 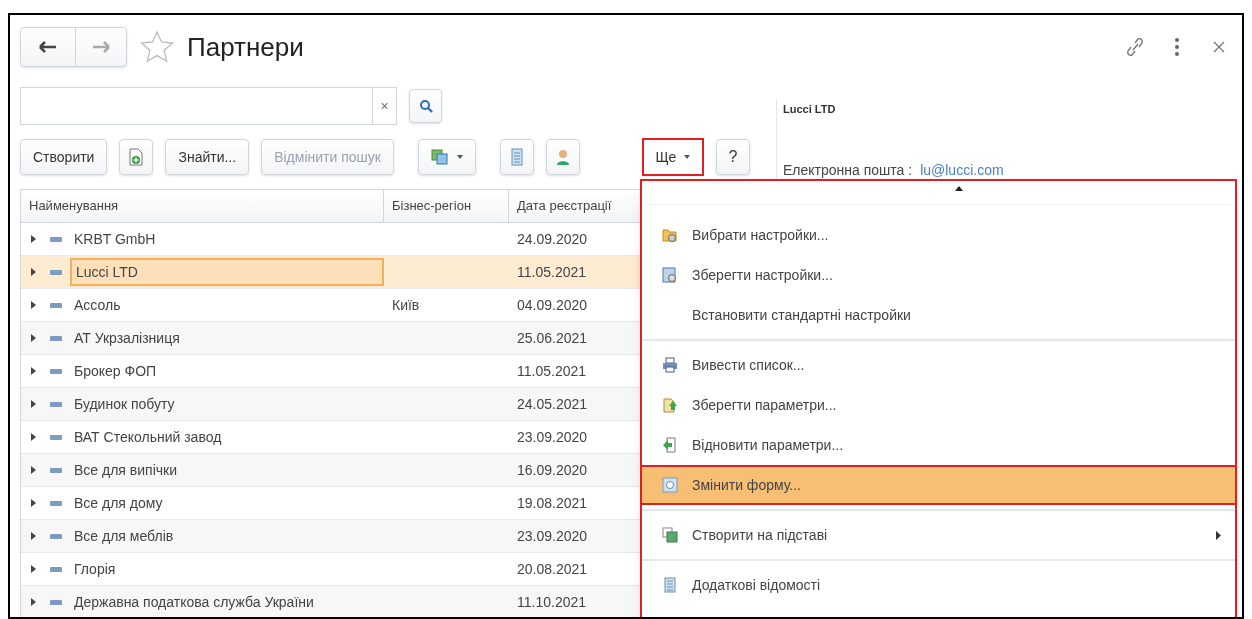 I want to click on more-options-icon, so click(x=1177, y=47).